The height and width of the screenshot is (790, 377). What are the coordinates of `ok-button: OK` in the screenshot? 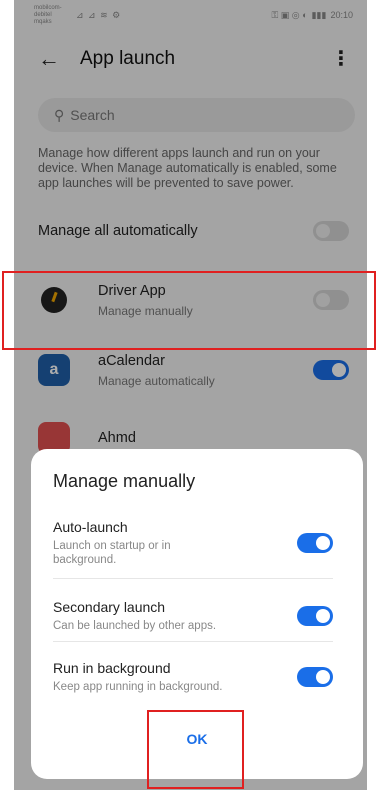 It's located at (197, 739).